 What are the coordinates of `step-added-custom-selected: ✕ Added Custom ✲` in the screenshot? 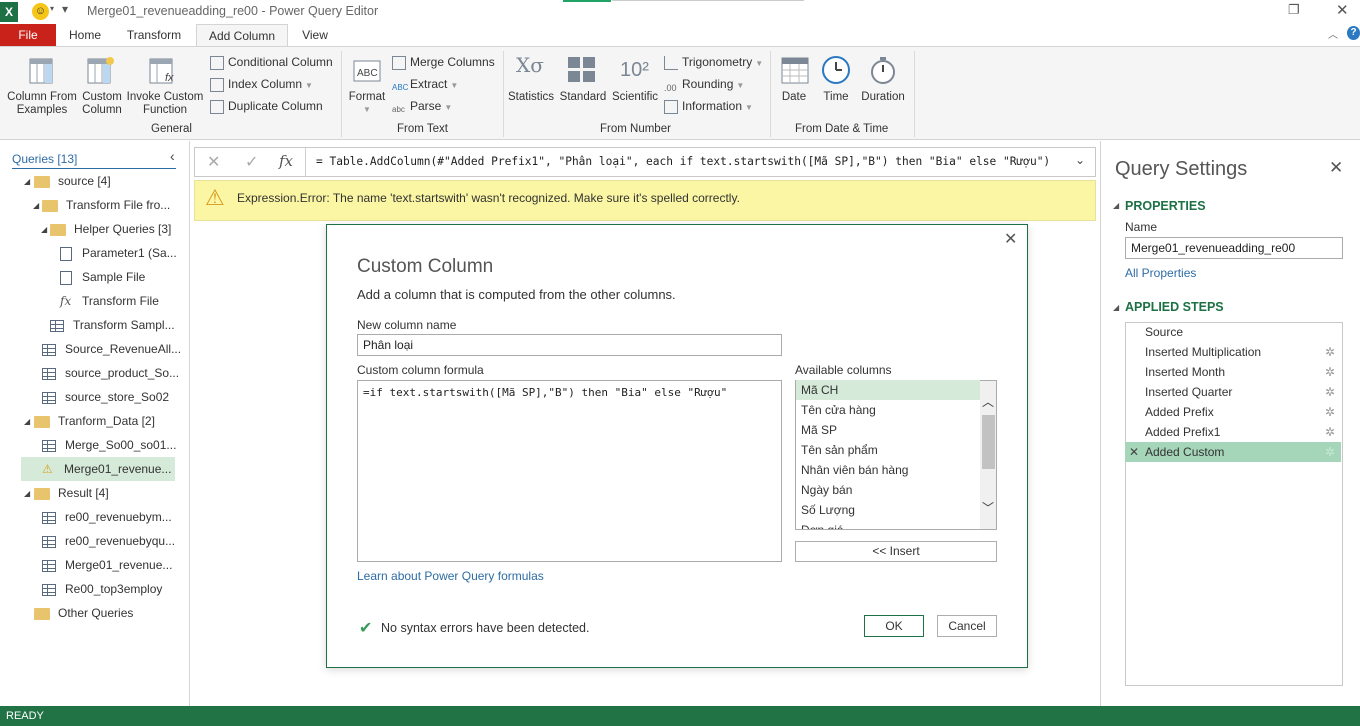 It's located at (1233, 452).